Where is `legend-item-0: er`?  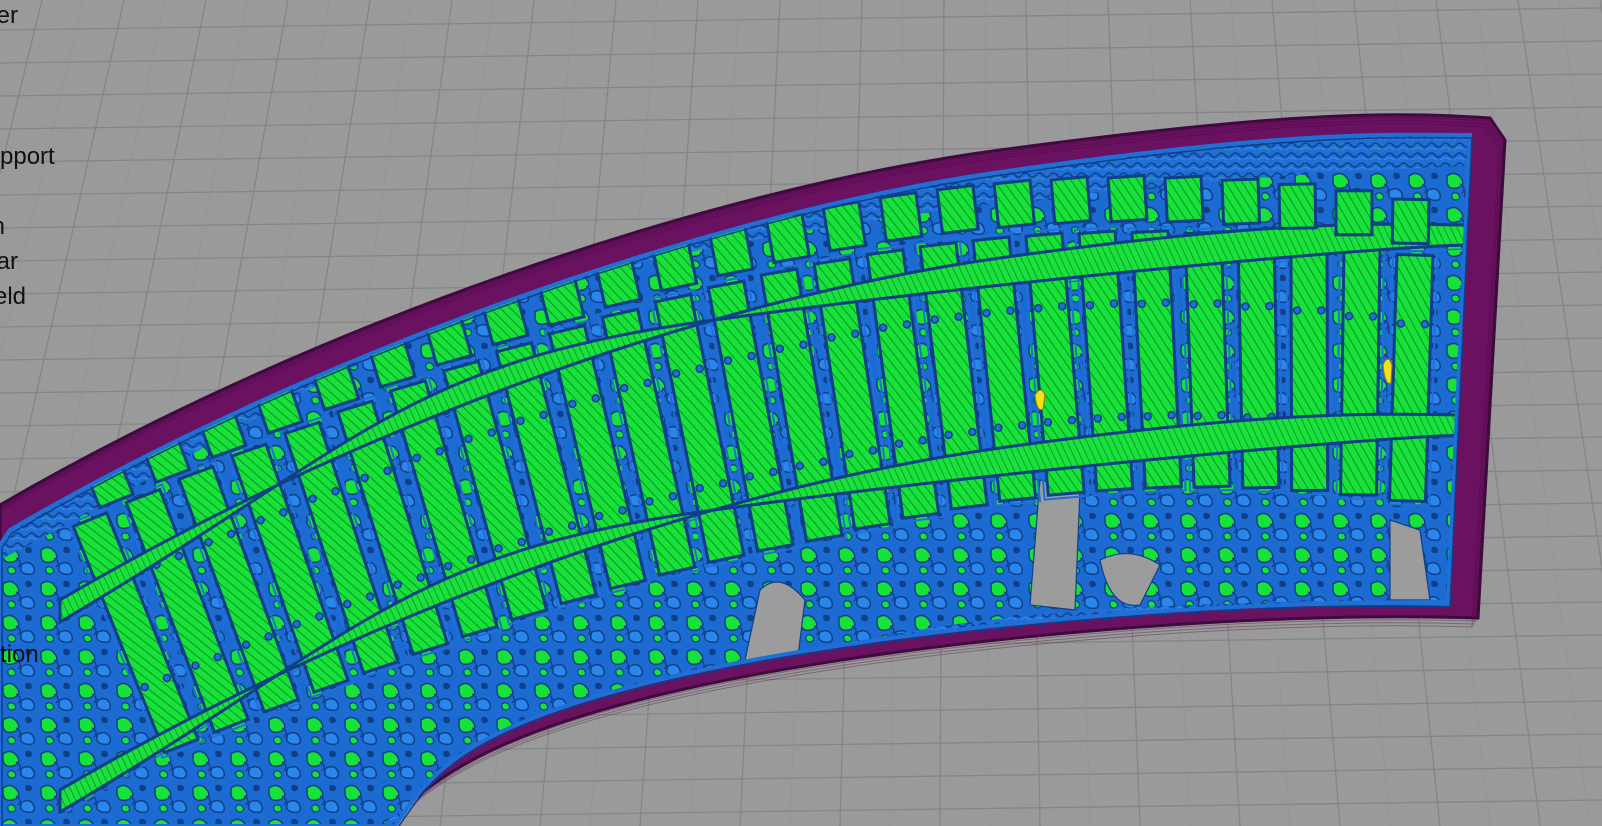
legend-item-0: er is located at coordinates (9, 16).